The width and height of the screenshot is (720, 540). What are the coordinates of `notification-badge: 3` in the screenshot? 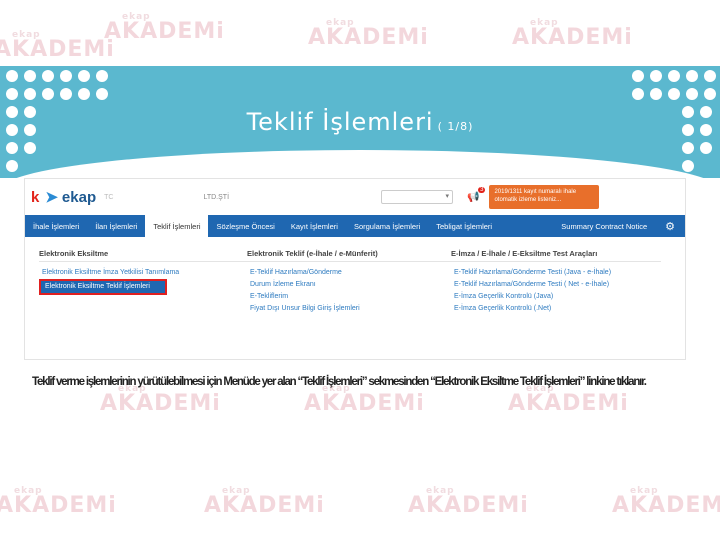 It's located at (482, 189).